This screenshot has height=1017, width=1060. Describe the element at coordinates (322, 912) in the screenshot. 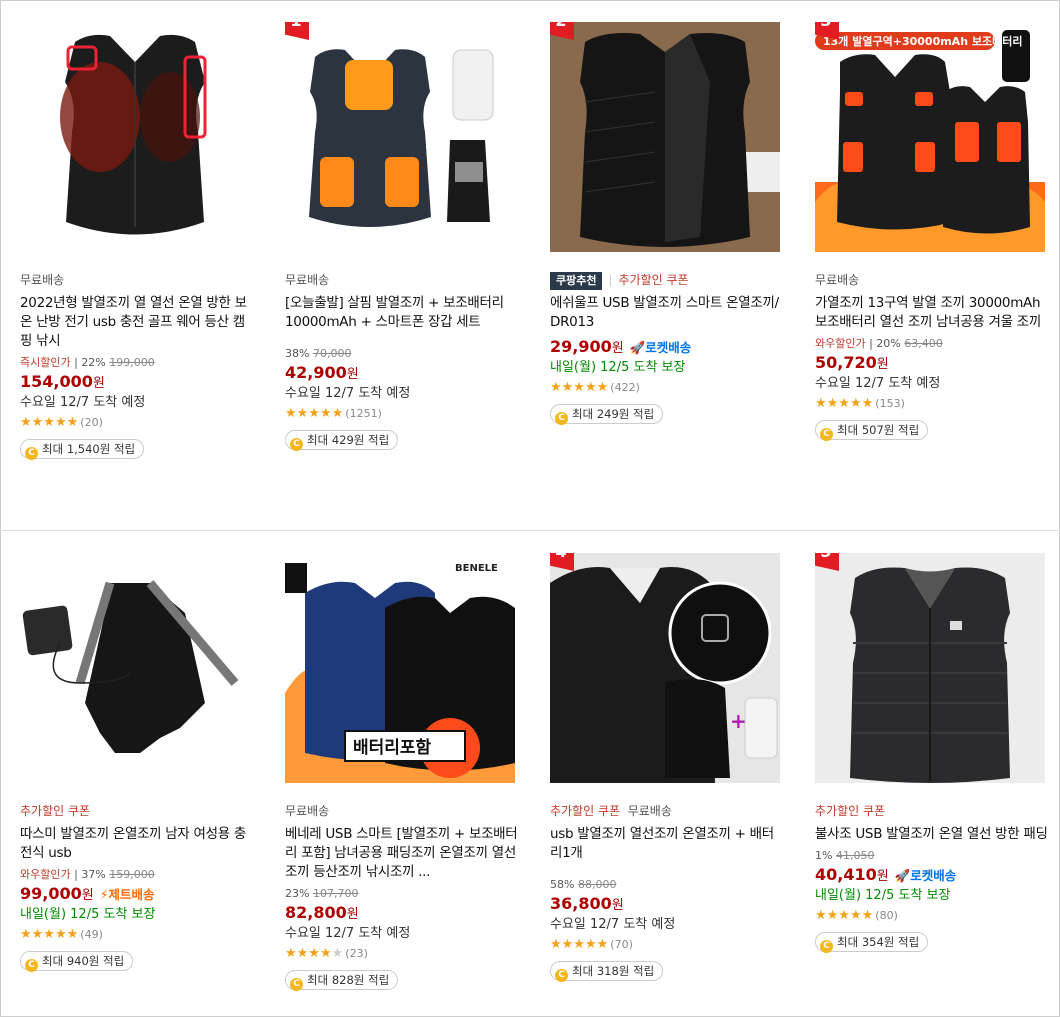

I see `price: 82,800원` at that location.